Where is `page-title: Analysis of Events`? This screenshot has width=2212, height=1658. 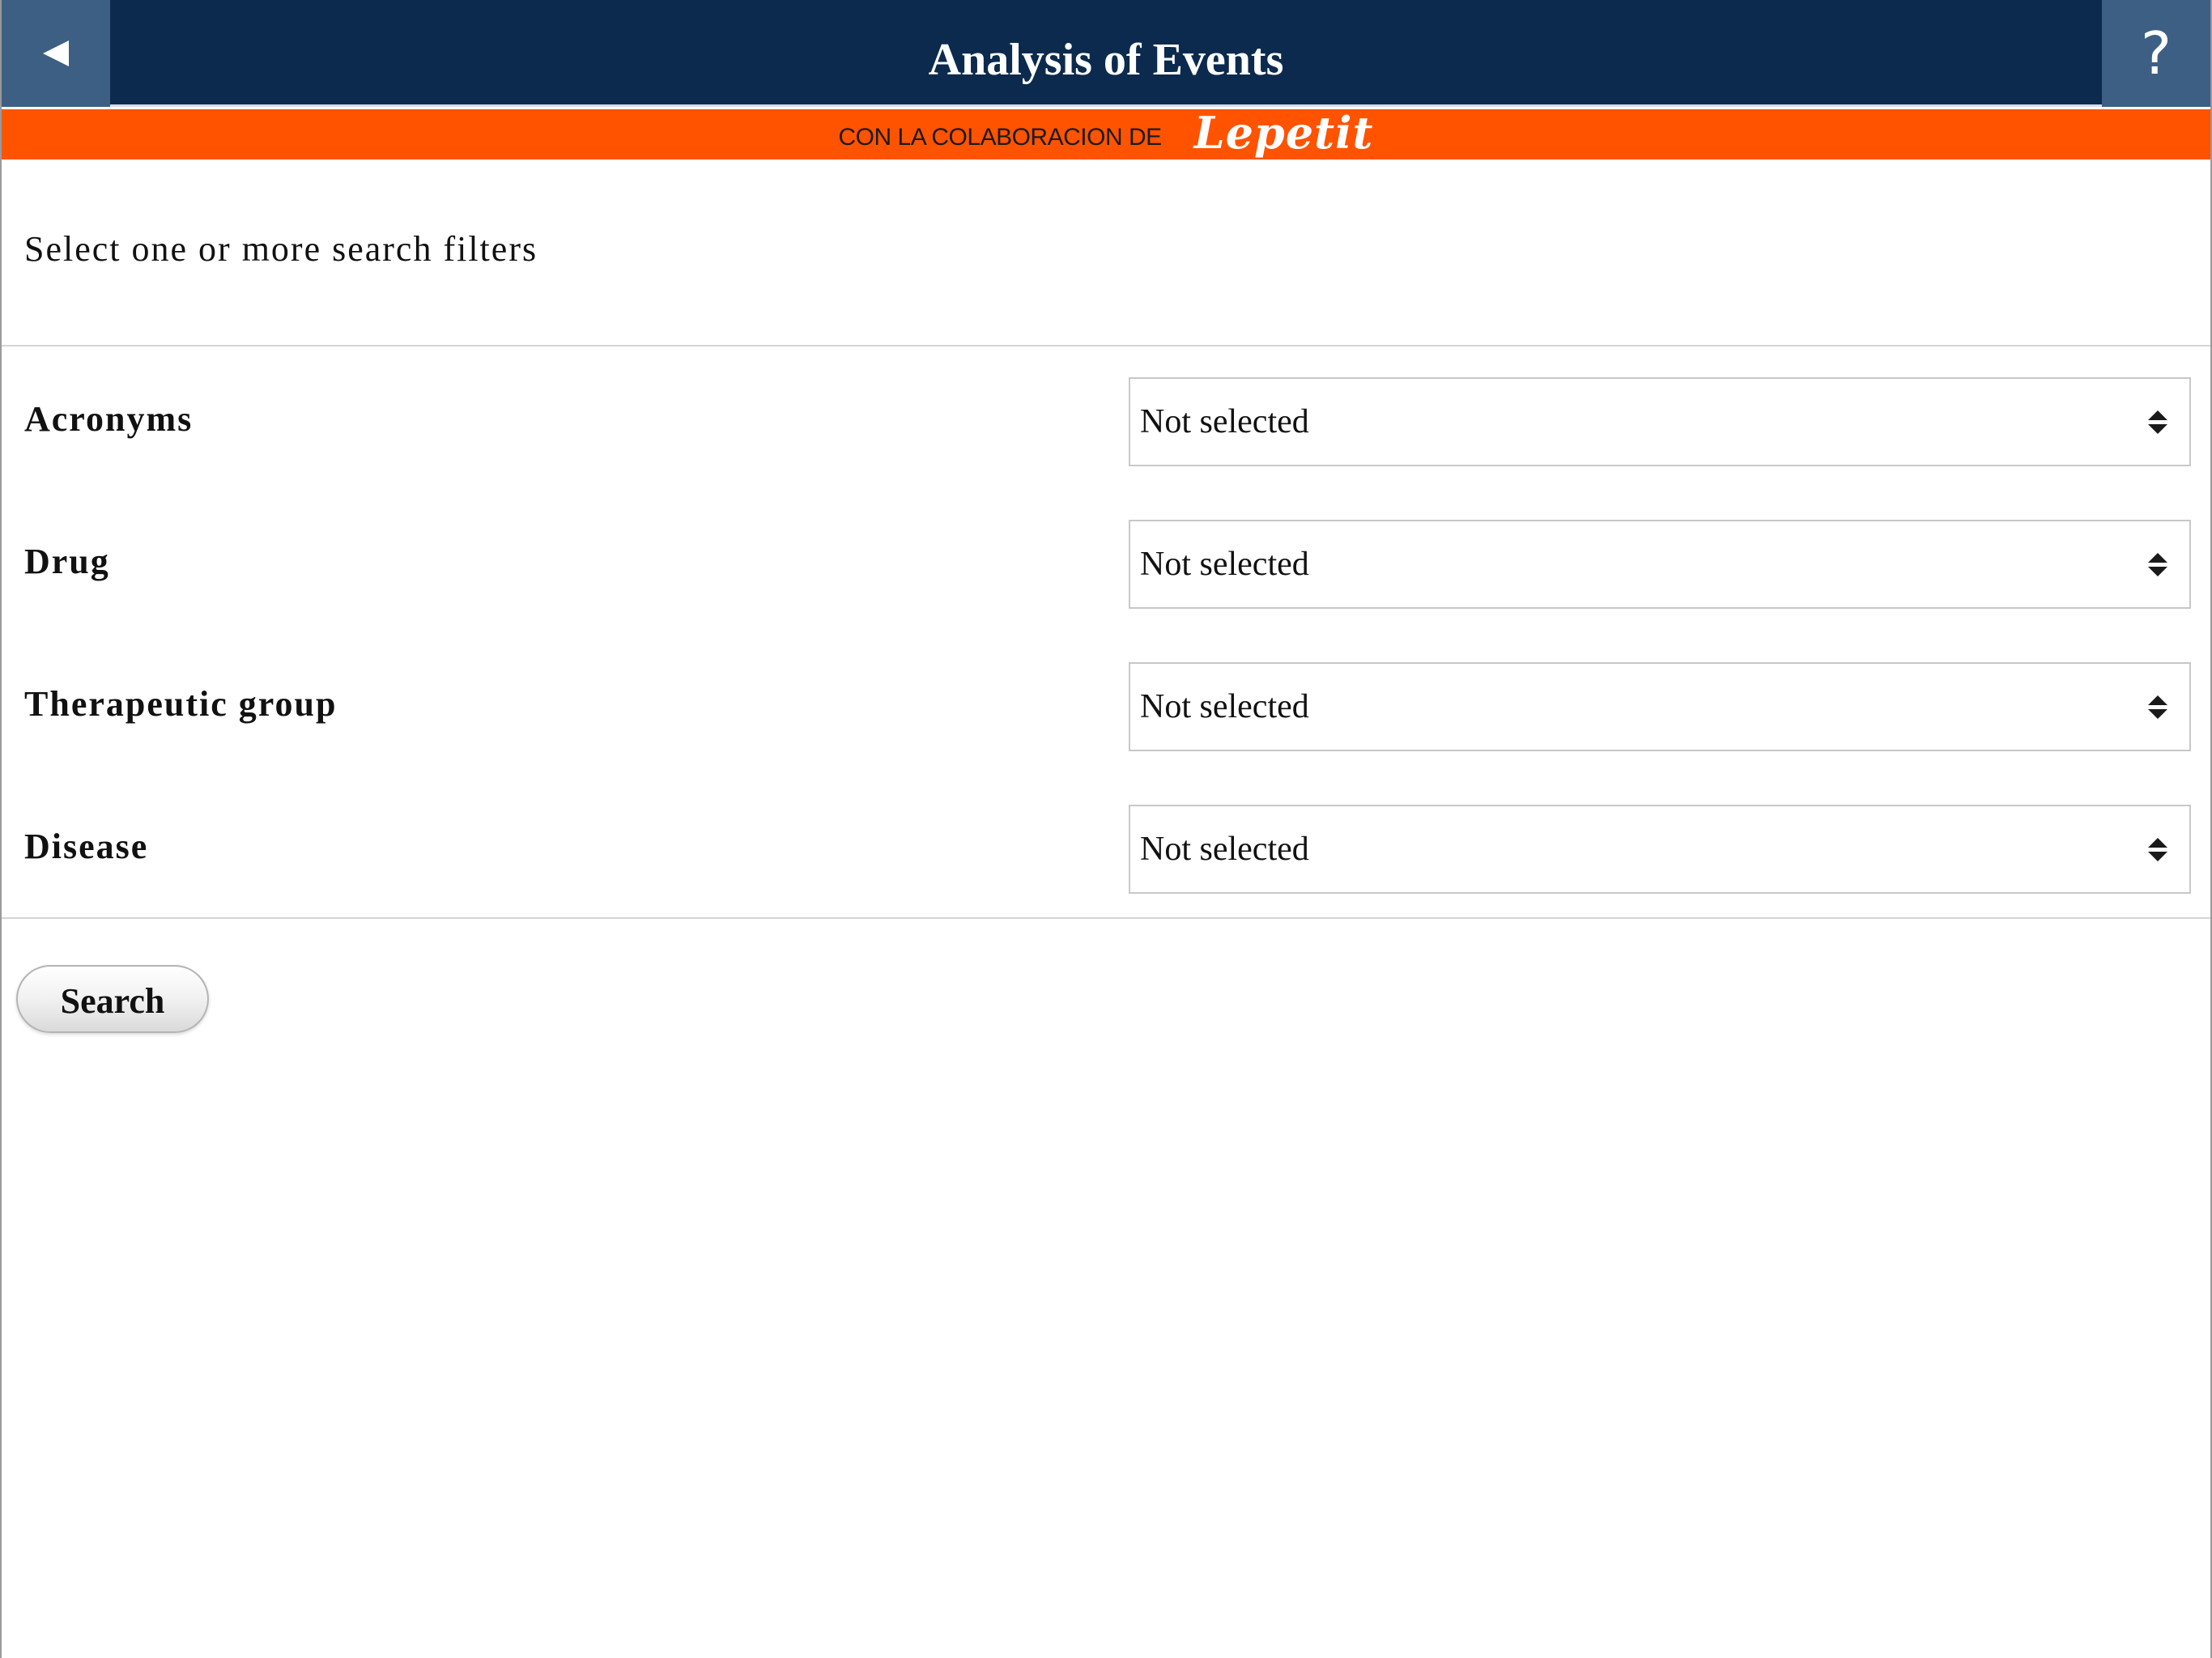
page-title: Analysis of Events is located at coordinates (1106, 60).